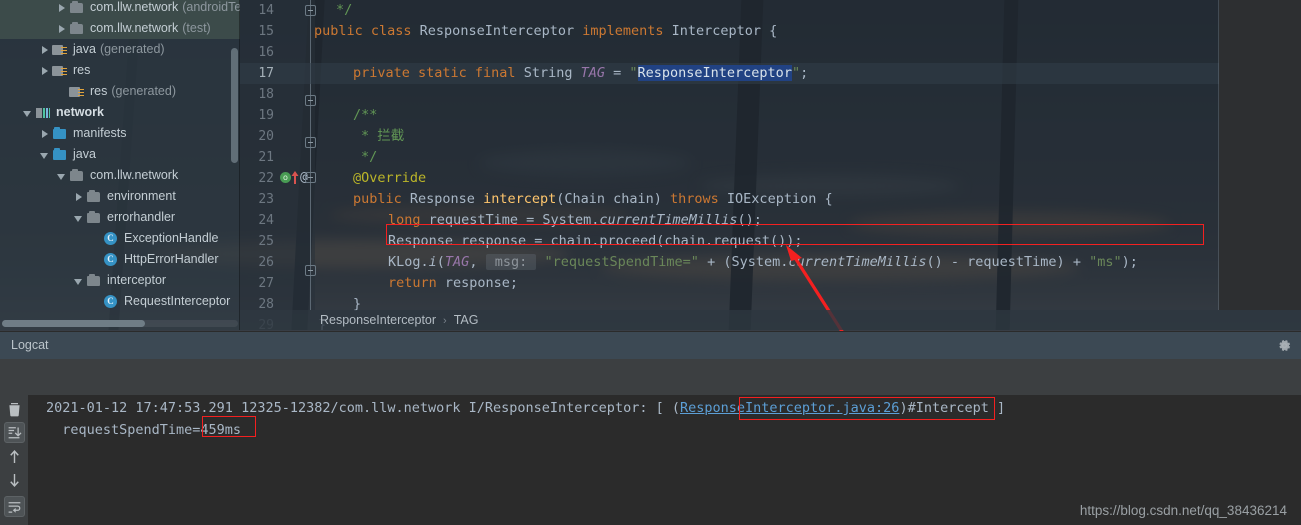  What do you see at coordinates (120, 301) in the screenshot?
I see `tree-item-requestinterceptor: RequestInterceptor` at bounding box center [120, 301].